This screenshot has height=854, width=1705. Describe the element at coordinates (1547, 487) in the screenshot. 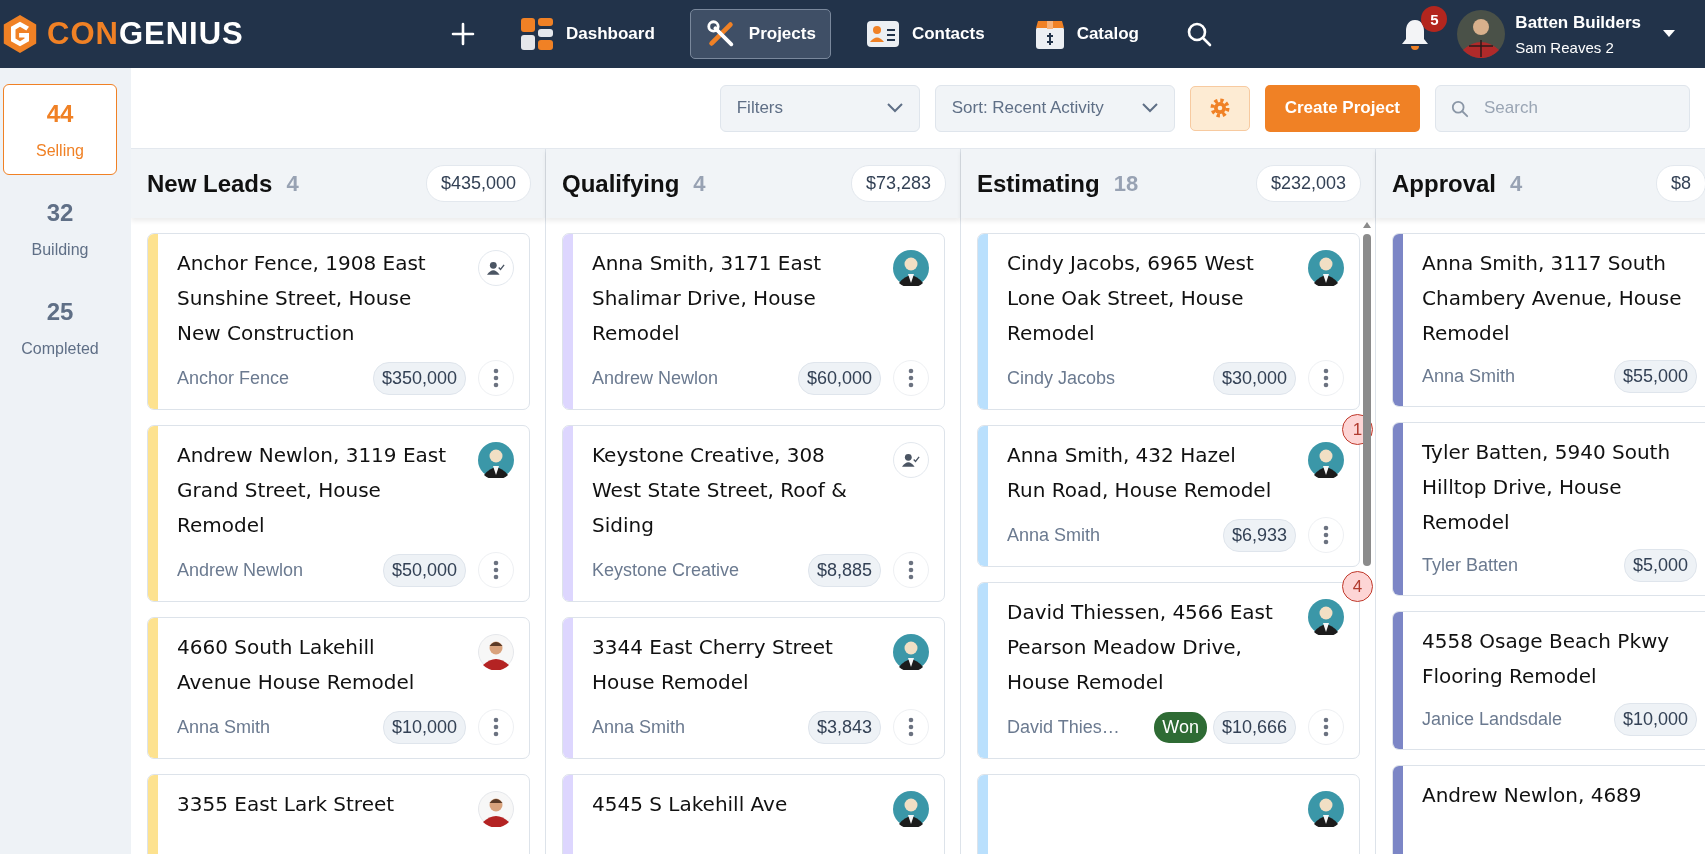

I see `project-title: Tyler Batten, 5940 South Hilltop Drive, House Remodel` at that location.